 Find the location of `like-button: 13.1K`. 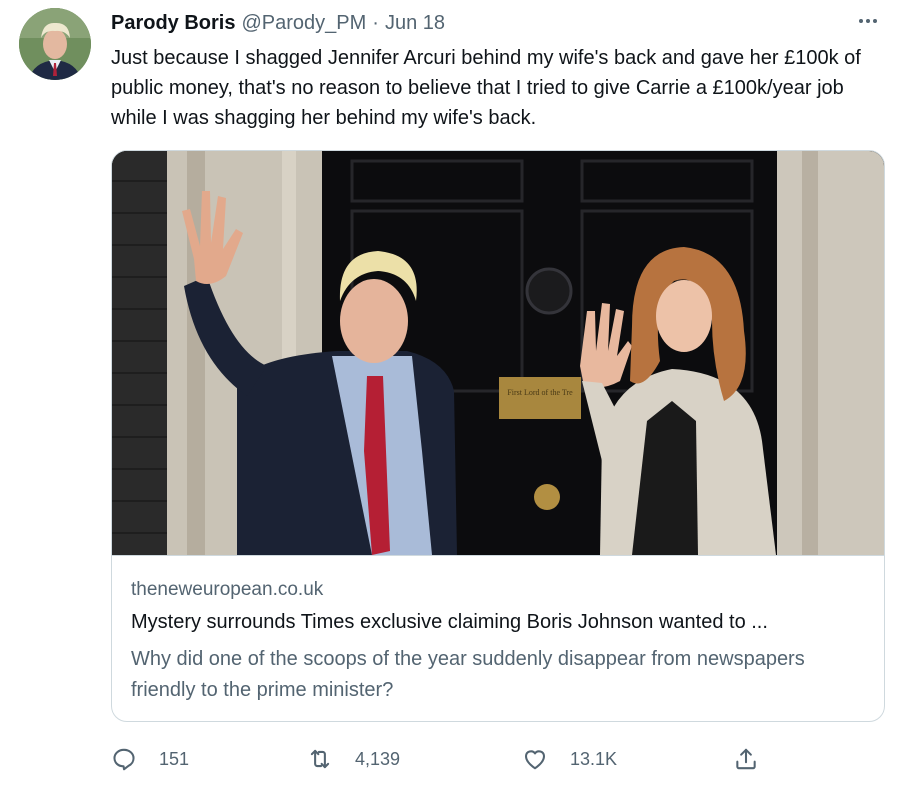

like-button: 13.1K is located at coordinates (569, 759).